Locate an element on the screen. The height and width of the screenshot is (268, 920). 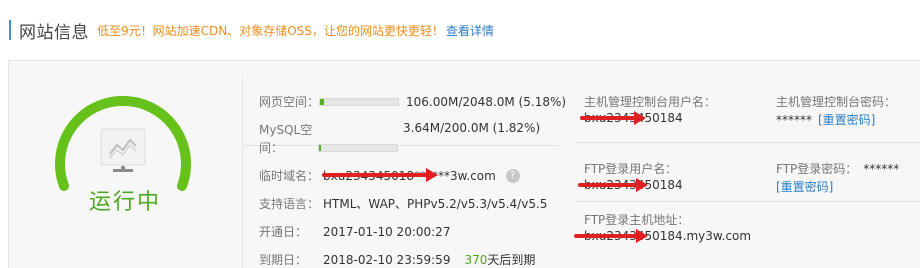
mysql-value-row: 3.64M/200.0M (1.82%) is located at coordinates (471, 128).